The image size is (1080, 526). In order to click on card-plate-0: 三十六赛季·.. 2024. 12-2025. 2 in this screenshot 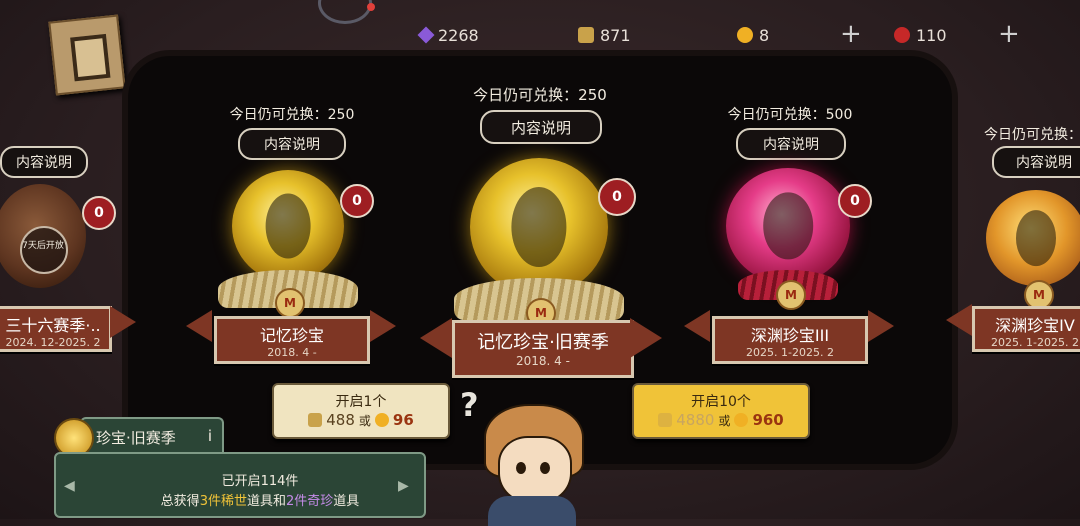, I will do `click(56, 329)`.